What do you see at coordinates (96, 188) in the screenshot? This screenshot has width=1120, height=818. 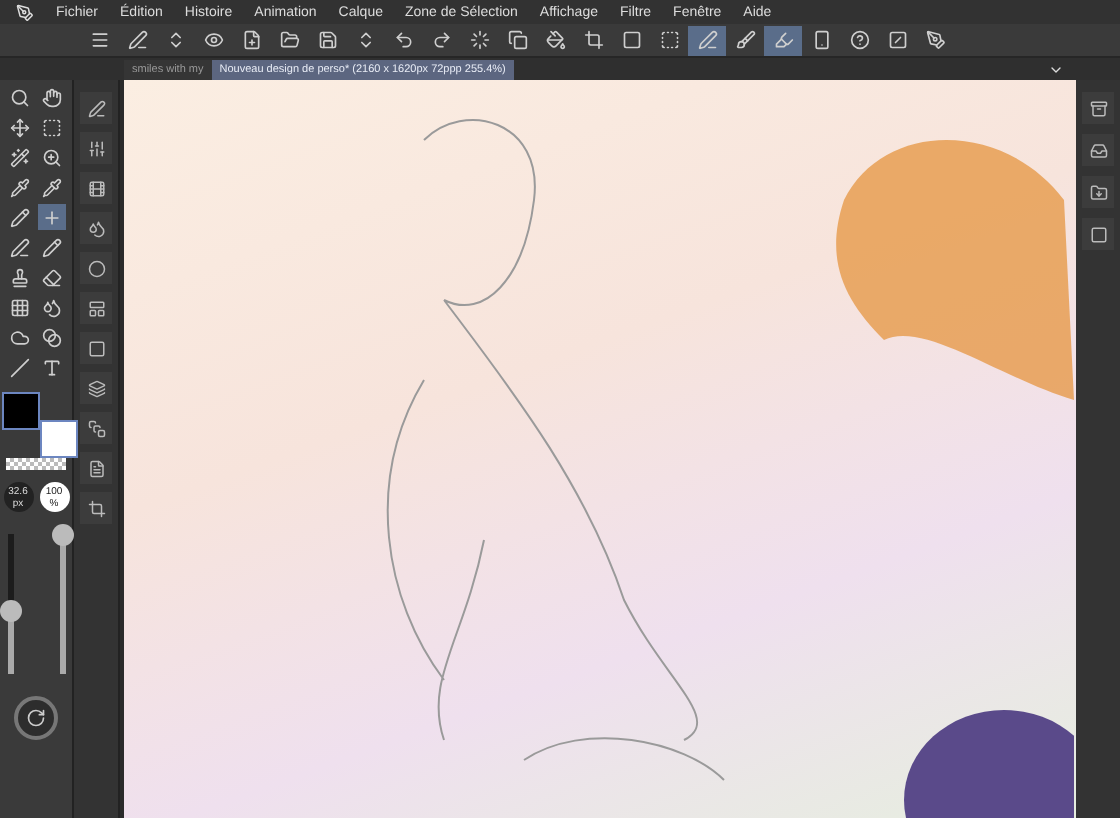 I see `film-icon` at bounding box center [96, 188].